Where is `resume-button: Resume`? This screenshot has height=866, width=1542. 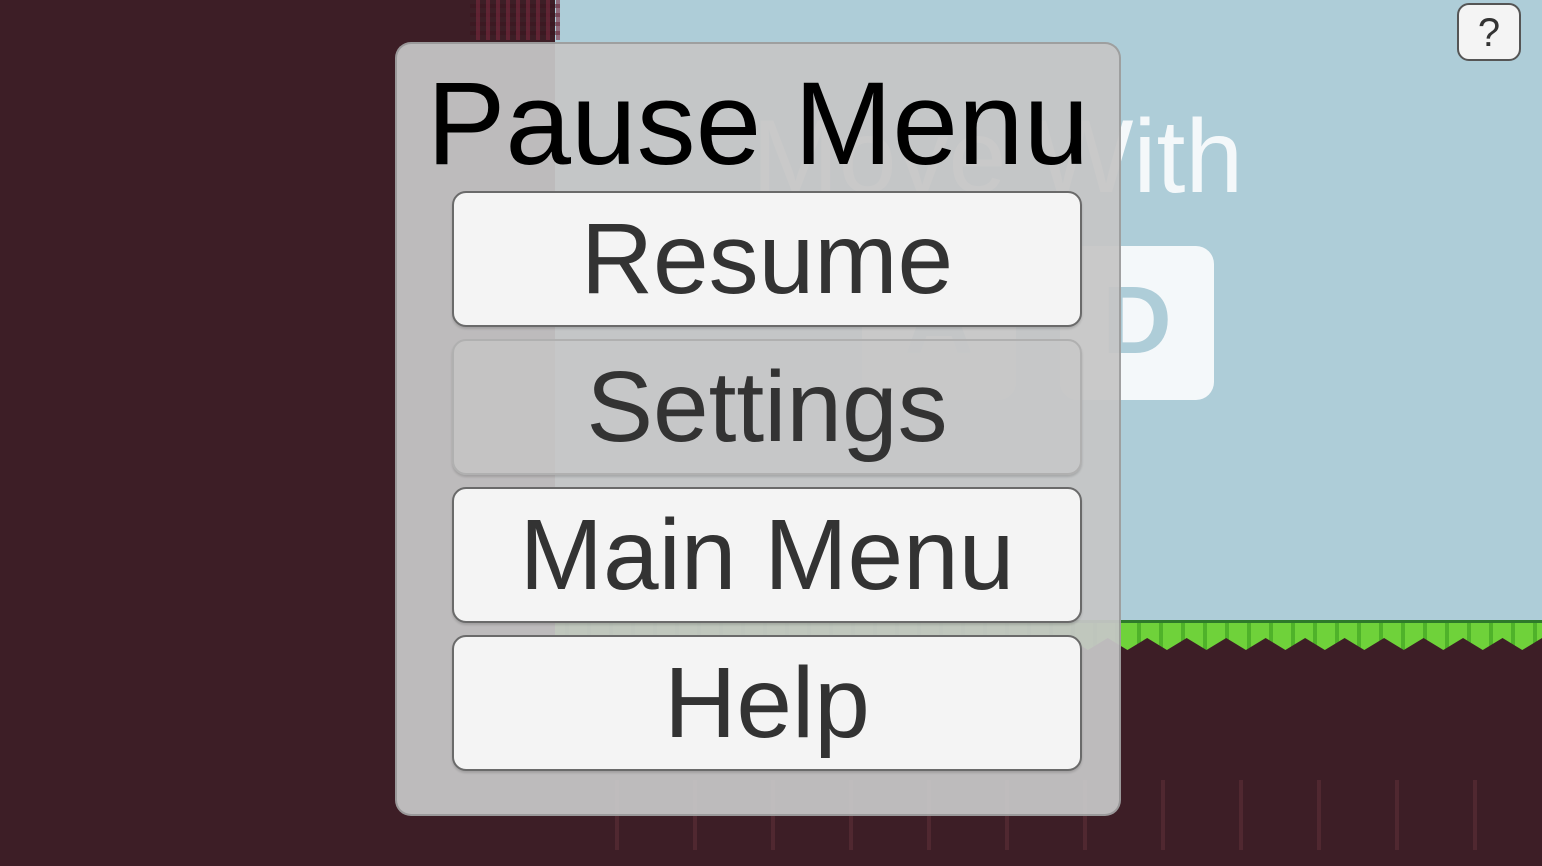
resume-button: Resume is located at coordinates (767, 259).